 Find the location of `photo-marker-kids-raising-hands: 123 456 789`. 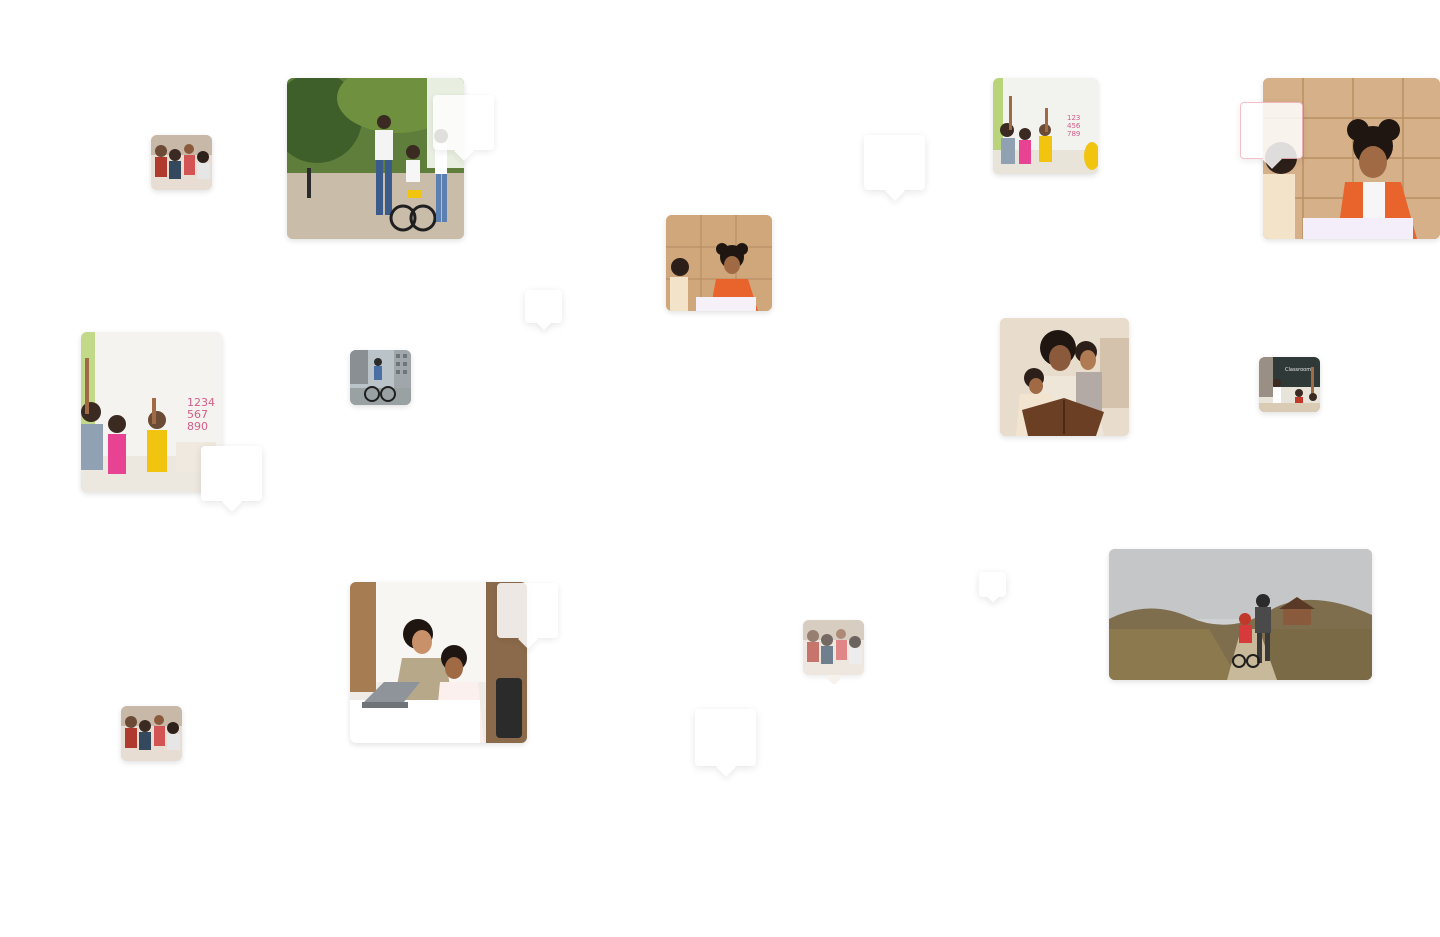

photo-marker-kids-raising-hands: 123 456 789 is located at coordinates (1045, 132).